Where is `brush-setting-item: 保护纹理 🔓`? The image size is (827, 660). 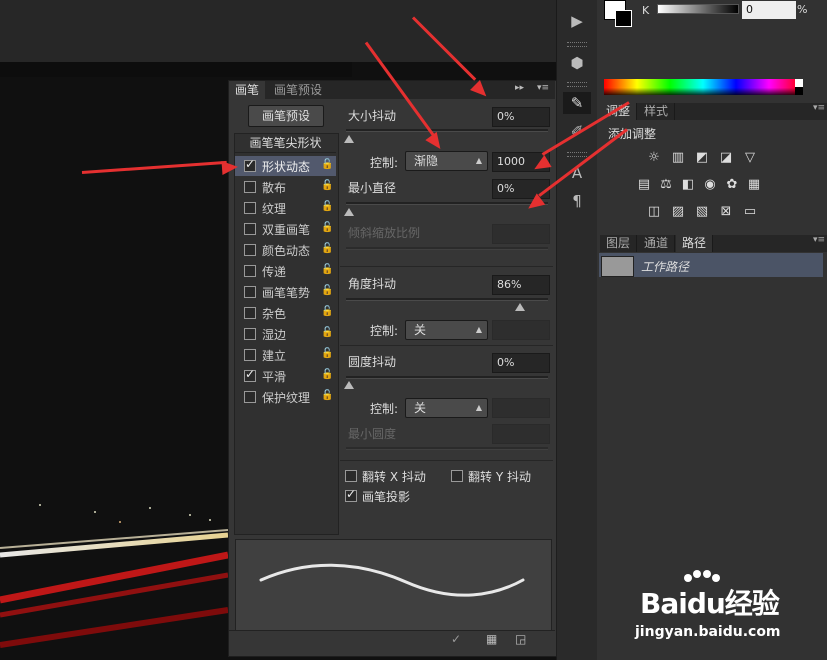 brush-setting-item: 保护纹理 🔓 is located at coordinates (285, 397).